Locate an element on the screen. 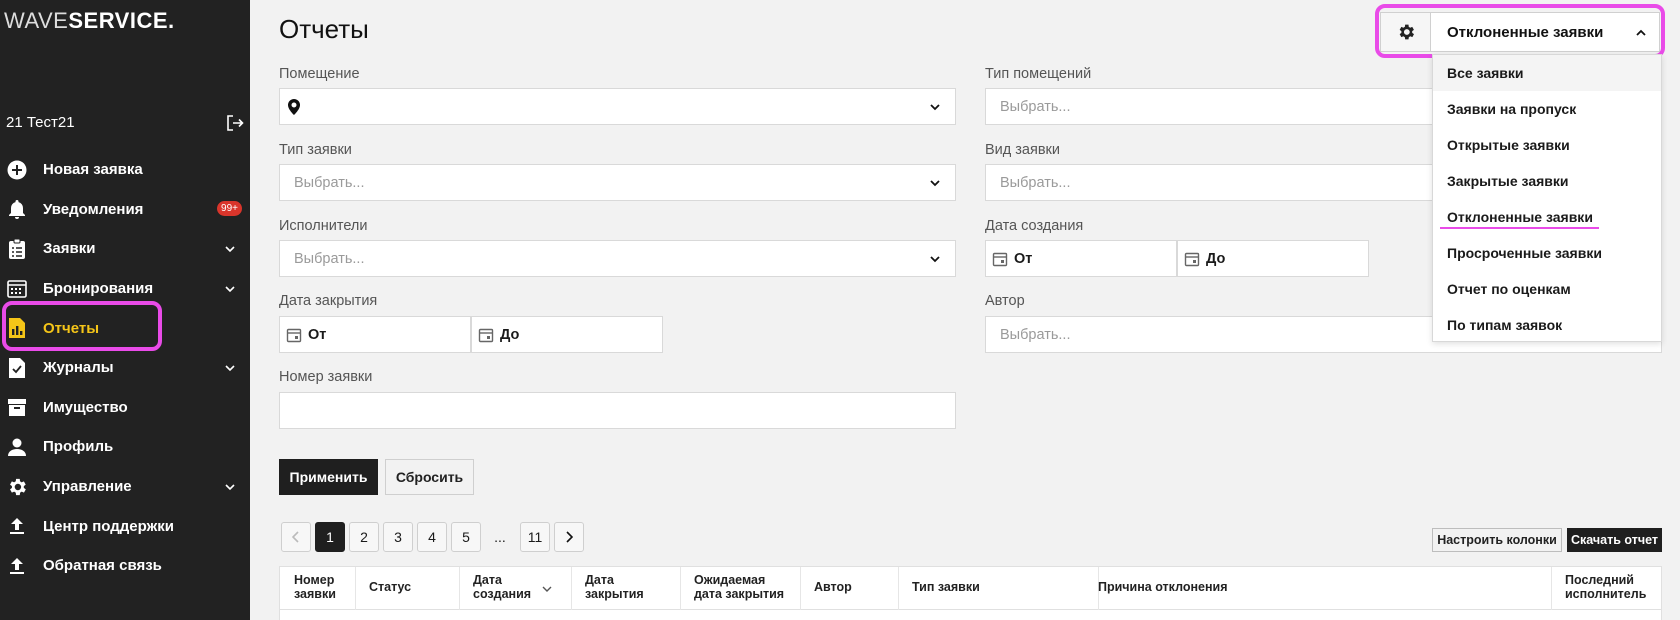 Image resolution: width=1680 pixels, height=620 pixels. closed-from-text: От is located at coordinates (317, 334).